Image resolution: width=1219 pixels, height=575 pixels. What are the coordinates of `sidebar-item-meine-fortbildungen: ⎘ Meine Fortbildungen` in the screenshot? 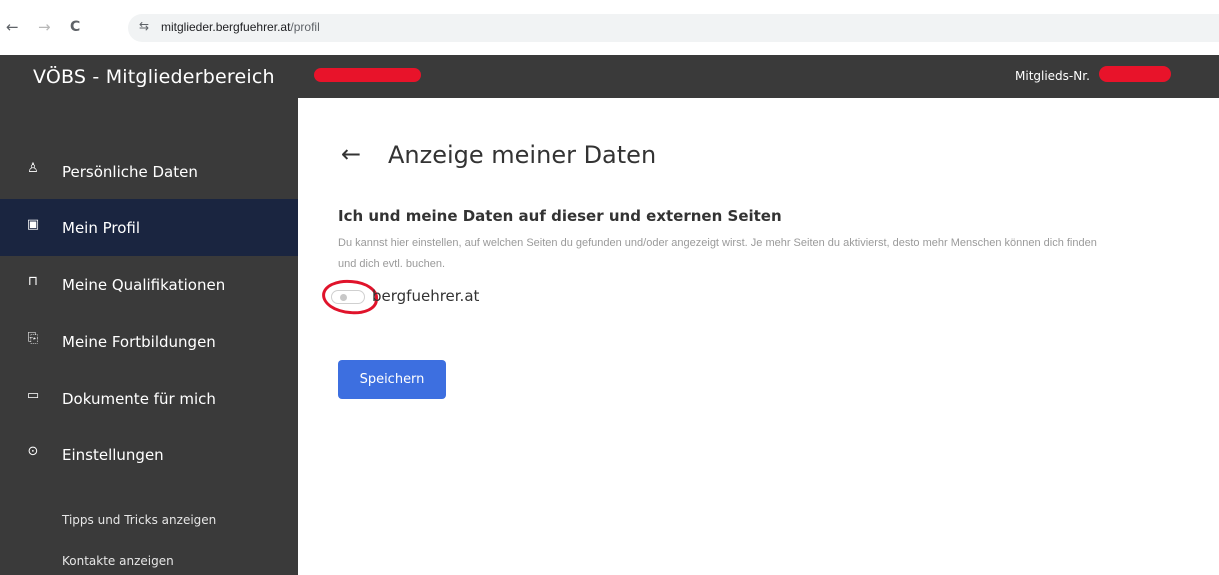 It's located at (149, 341).